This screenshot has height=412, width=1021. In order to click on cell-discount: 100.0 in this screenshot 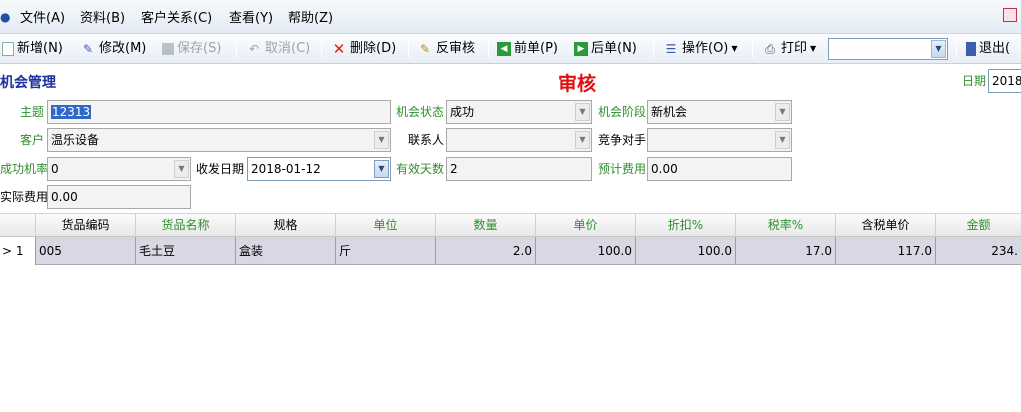, I will do `click(686, 251)`.